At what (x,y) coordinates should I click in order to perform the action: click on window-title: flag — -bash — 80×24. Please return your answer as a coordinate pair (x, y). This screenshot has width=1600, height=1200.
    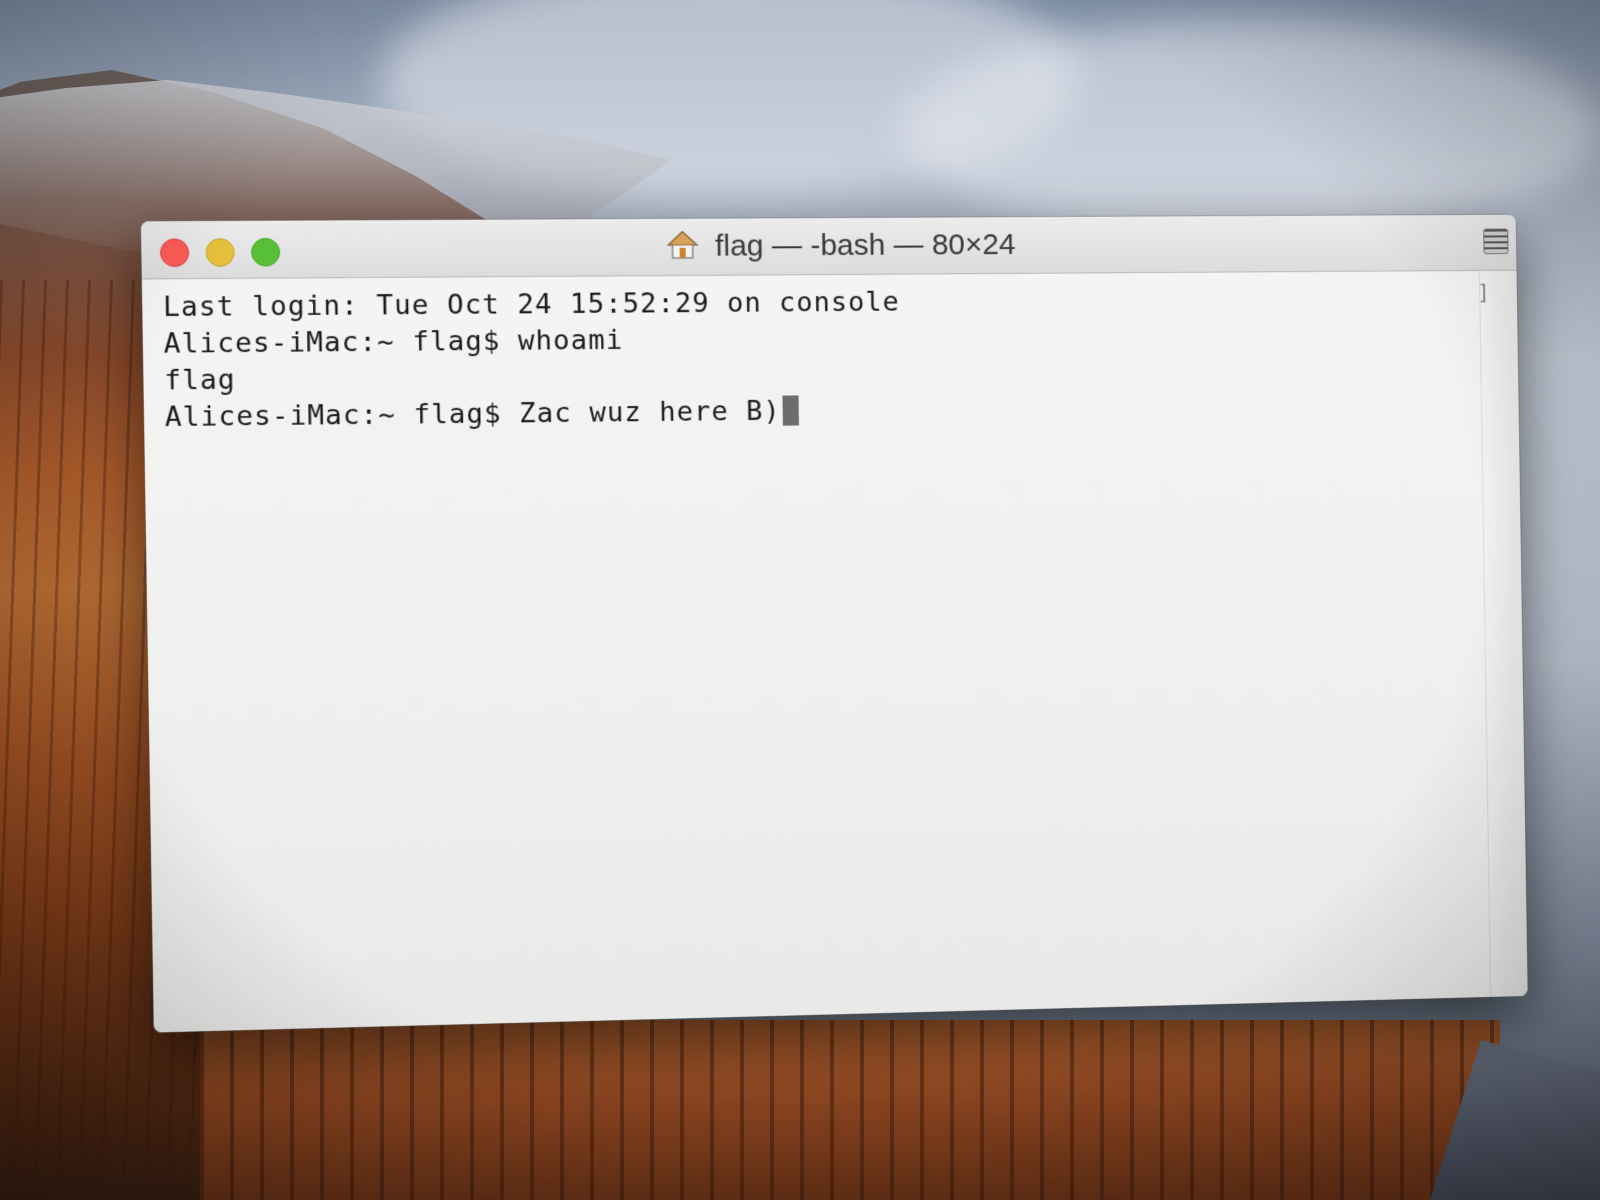
    Looking at the image, I should click on (828, 247).